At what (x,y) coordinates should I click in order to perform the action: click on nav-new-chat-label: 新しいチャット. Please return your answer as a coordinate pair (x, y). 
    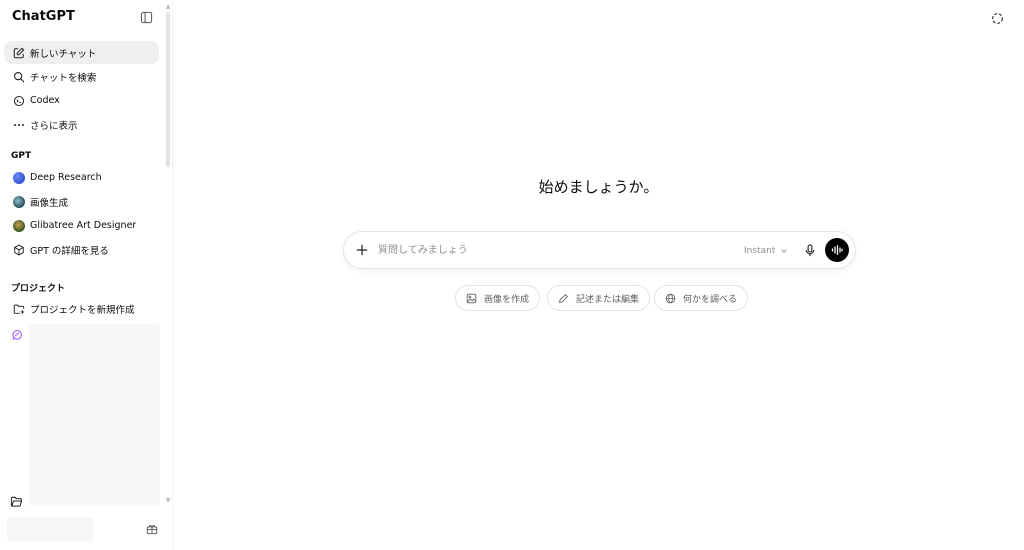
    Looking at the image, I should click on (63, 54).